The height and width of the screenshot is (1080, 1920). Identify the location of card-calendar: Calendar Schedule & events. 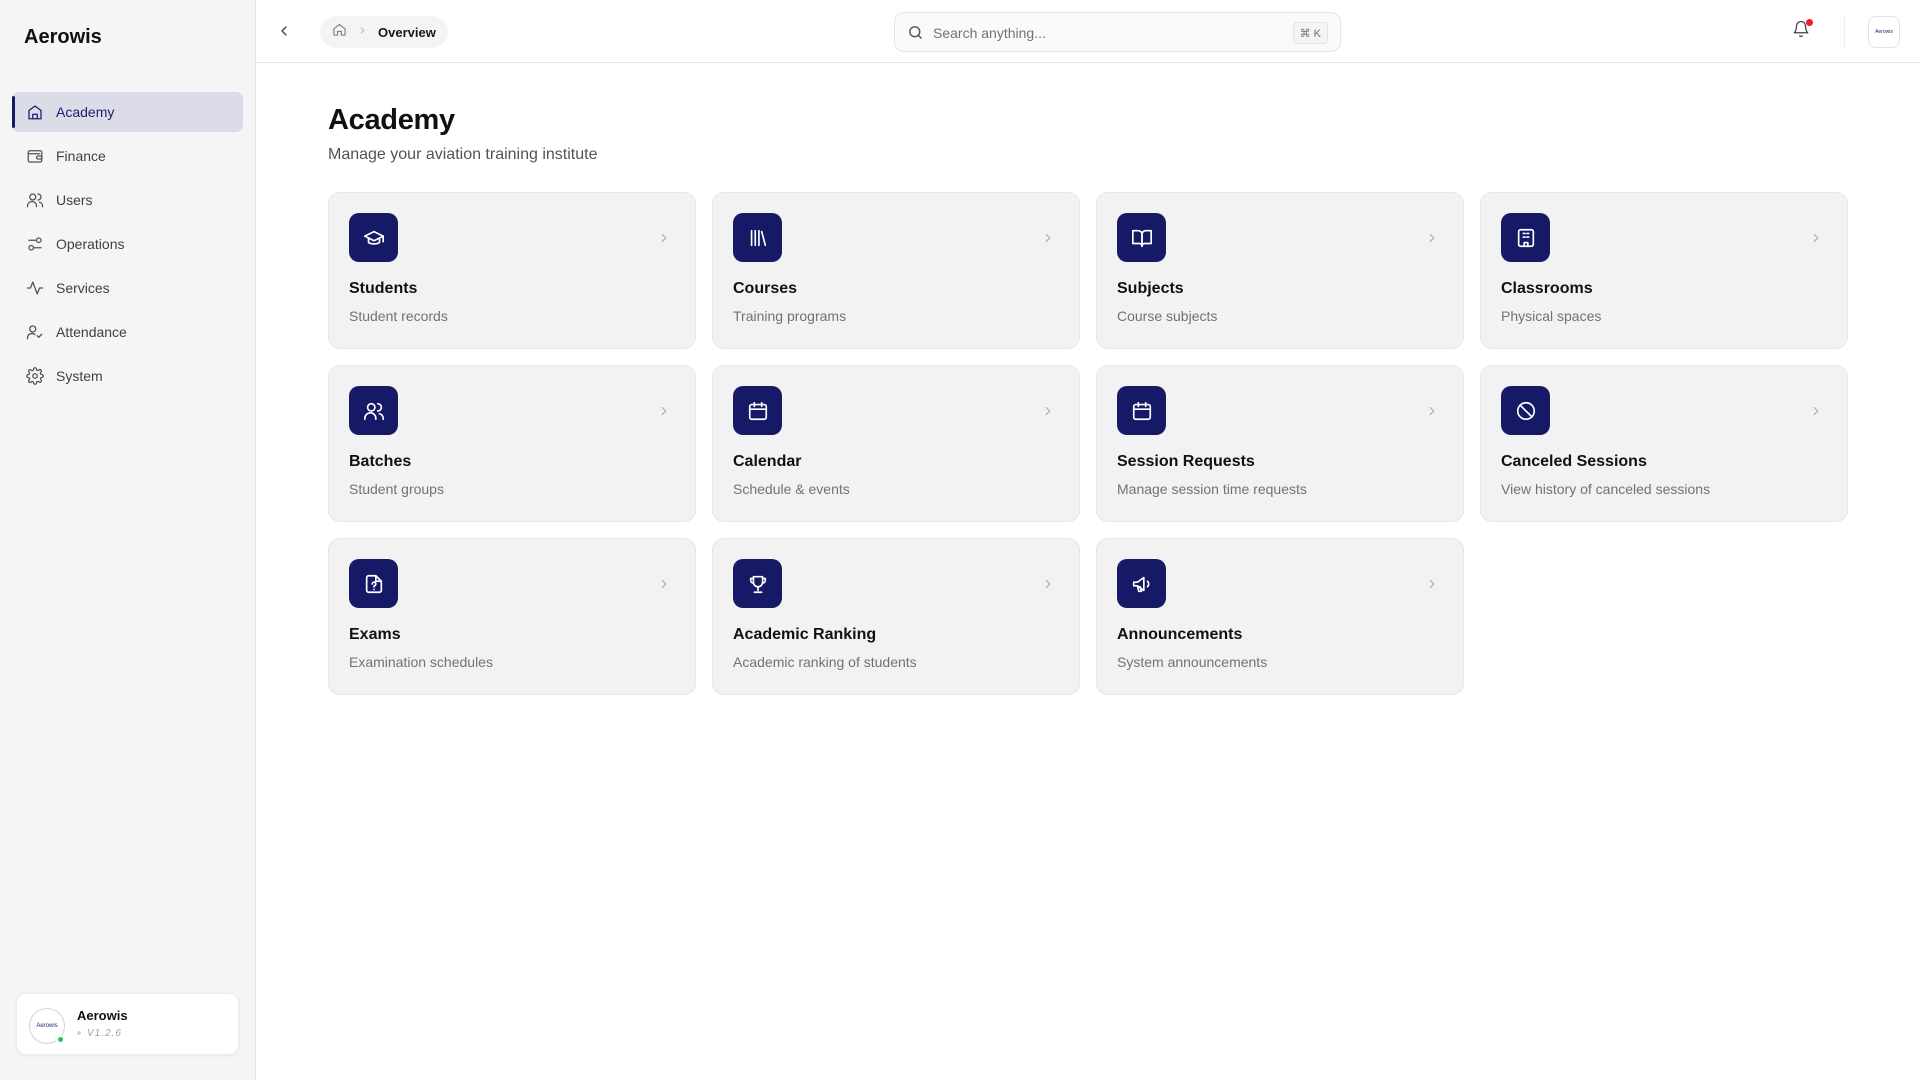
(896, 443).